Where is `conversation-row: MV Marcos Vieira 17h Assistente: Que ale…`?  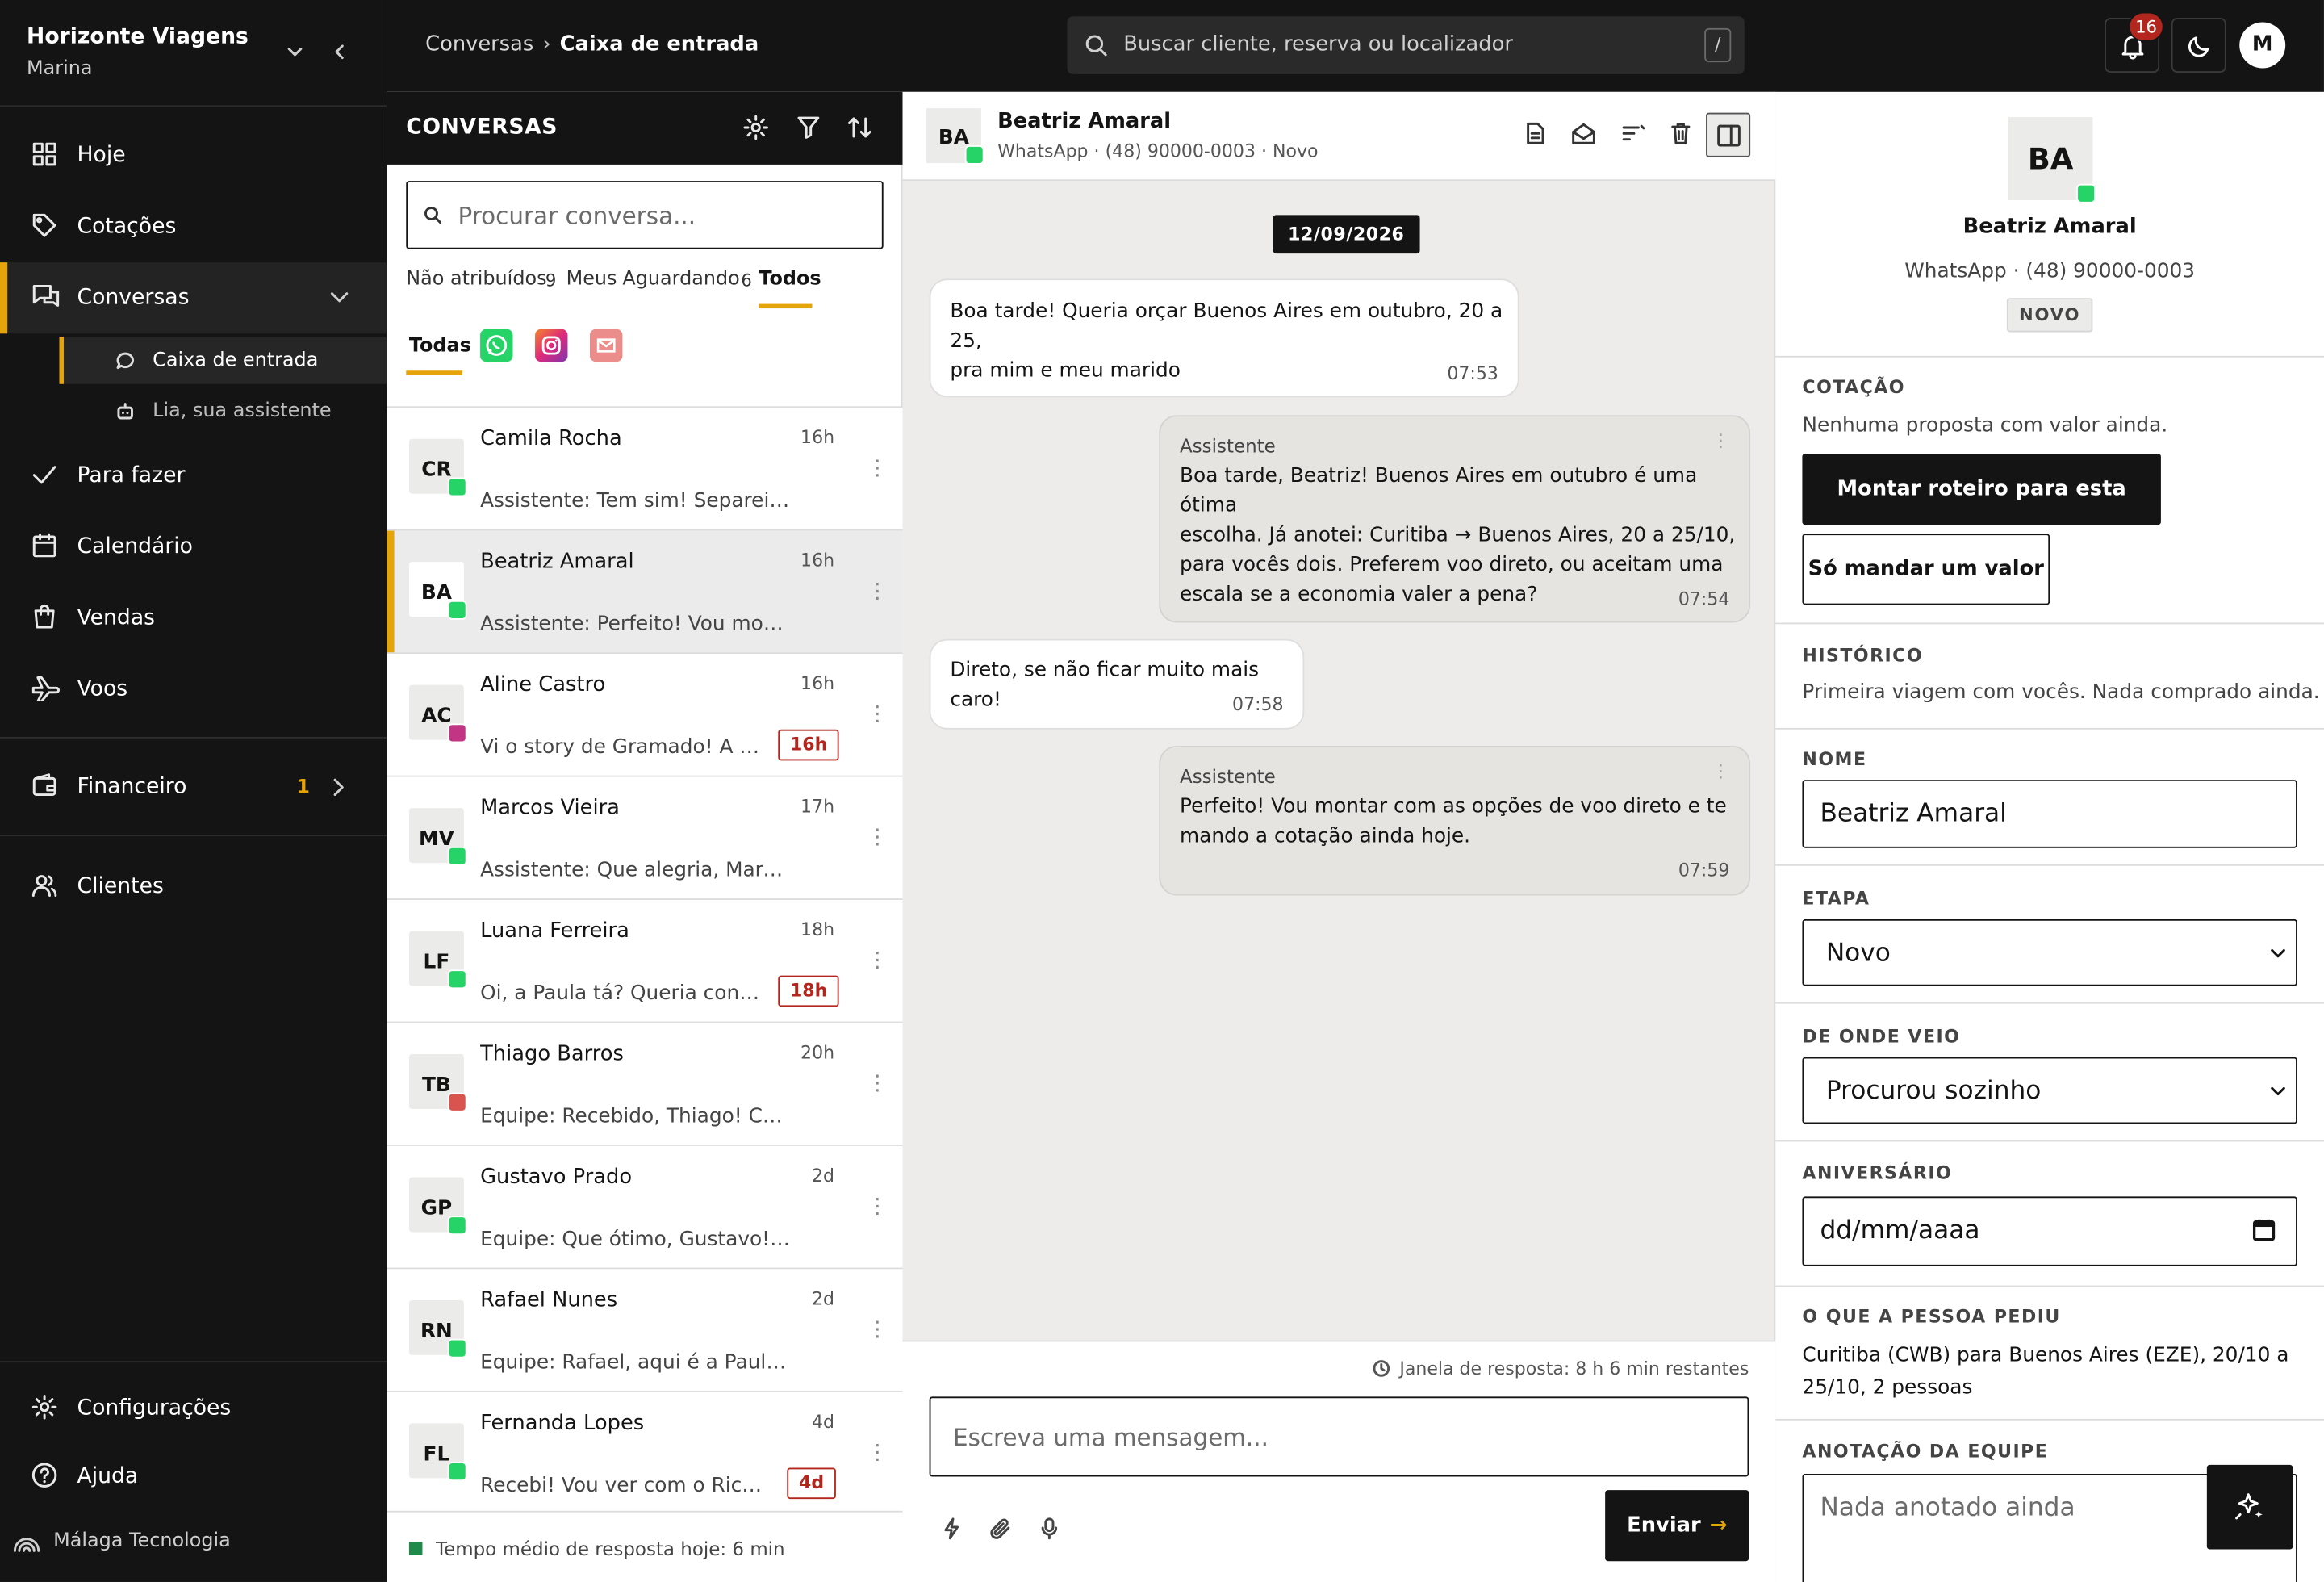 conversation-row: MV Marcos Vieira 17h Assistente: Que ale… is located at coordinates (645, 838).